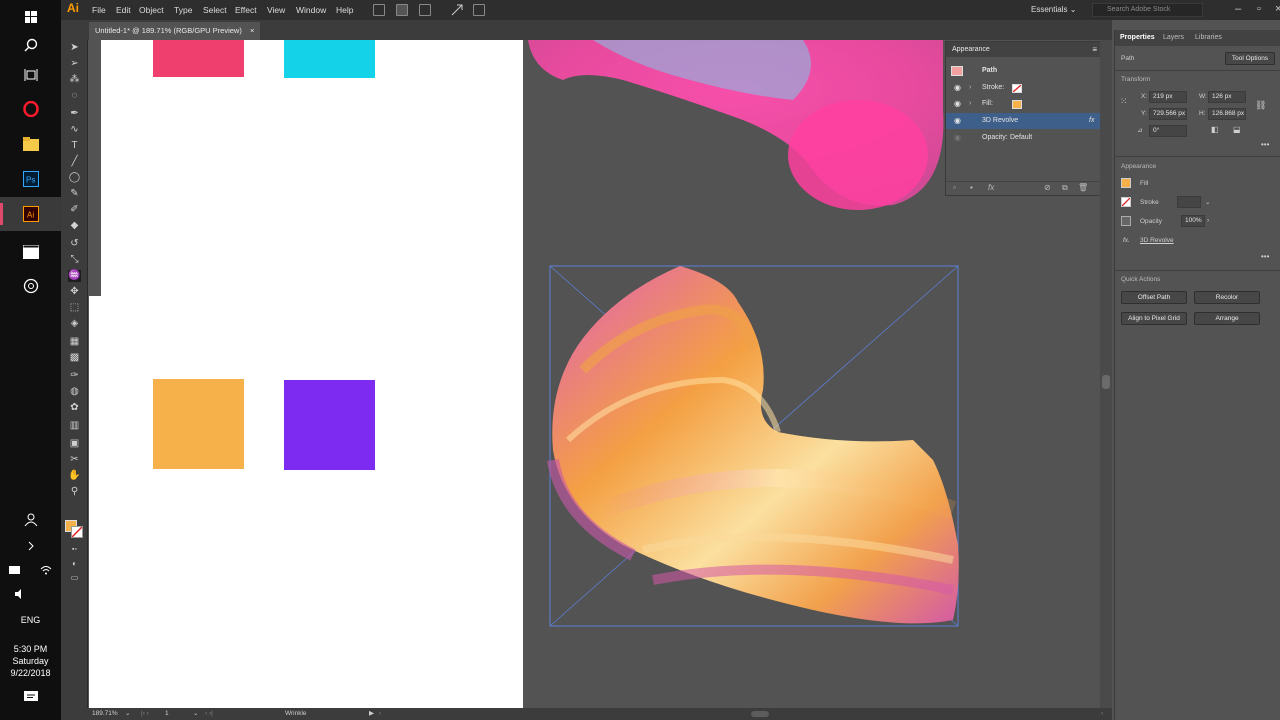 The image size is (1280, 720). Describe the element at coordinates (1227, 114) in the screenshot. I see `height-field: 126.868 px` at that location.